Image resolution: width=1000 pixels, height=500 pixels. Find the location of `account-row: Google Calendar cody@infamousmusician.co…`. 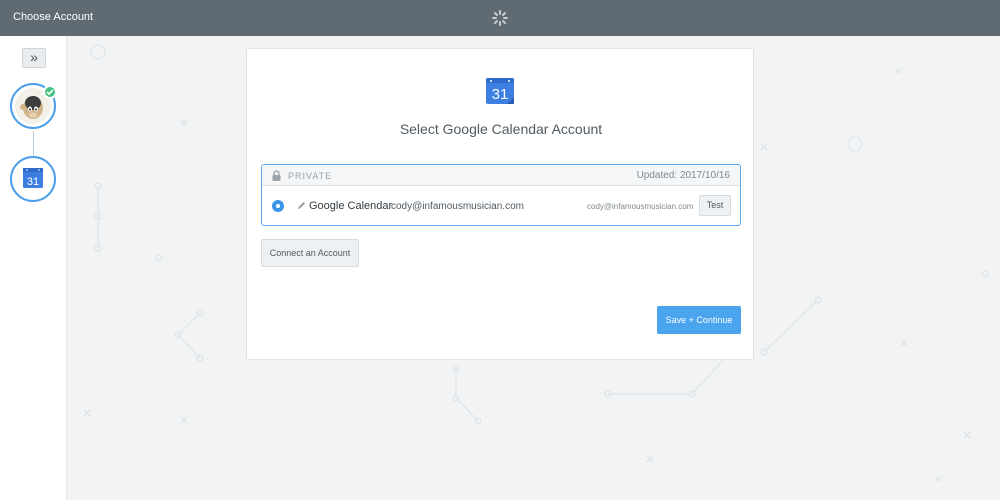

account-row: Google Calendar cody@infamousmusician.co… is located at coordinates (501, 206).